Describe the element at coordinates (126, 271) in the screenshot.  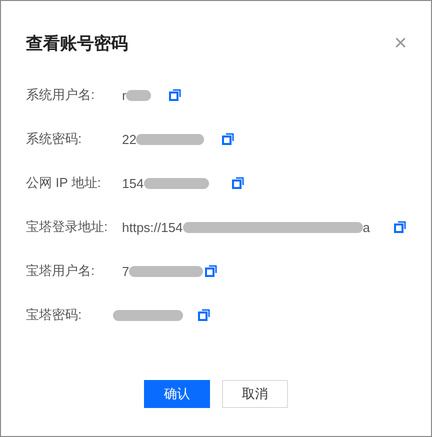
I see `field-value: 7` at that location.